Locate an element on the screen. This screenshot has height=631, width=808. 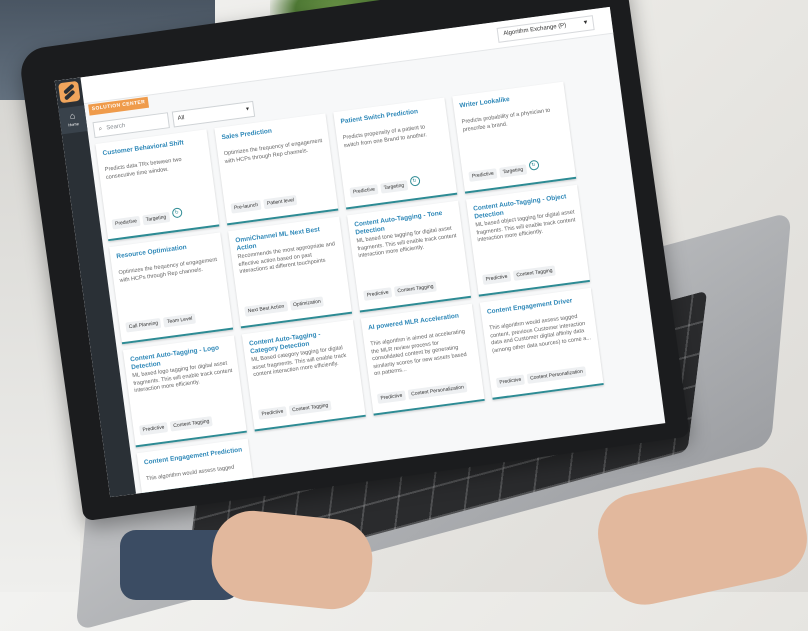
card-tags: Next Best ActionOptimization is located at coordinates (294, 302).